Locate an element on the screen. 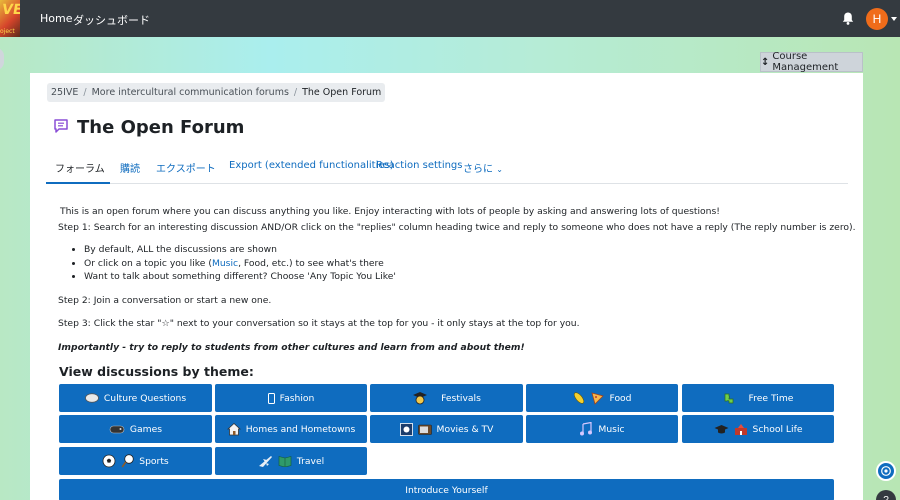 The width and height of the screenshot is (900, 500). theme-games-button: Games is located at coordinates (135, 429).